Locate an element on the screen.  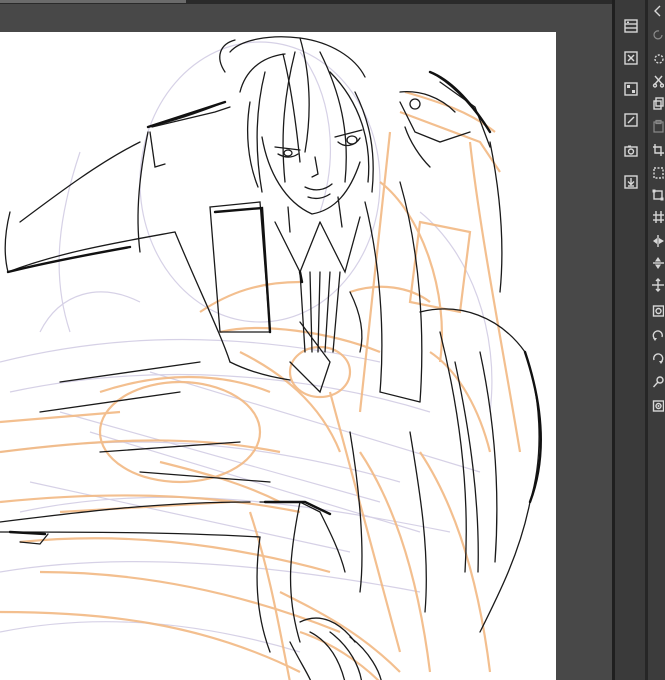
active-document-tab is located at coordinates (93, 1).